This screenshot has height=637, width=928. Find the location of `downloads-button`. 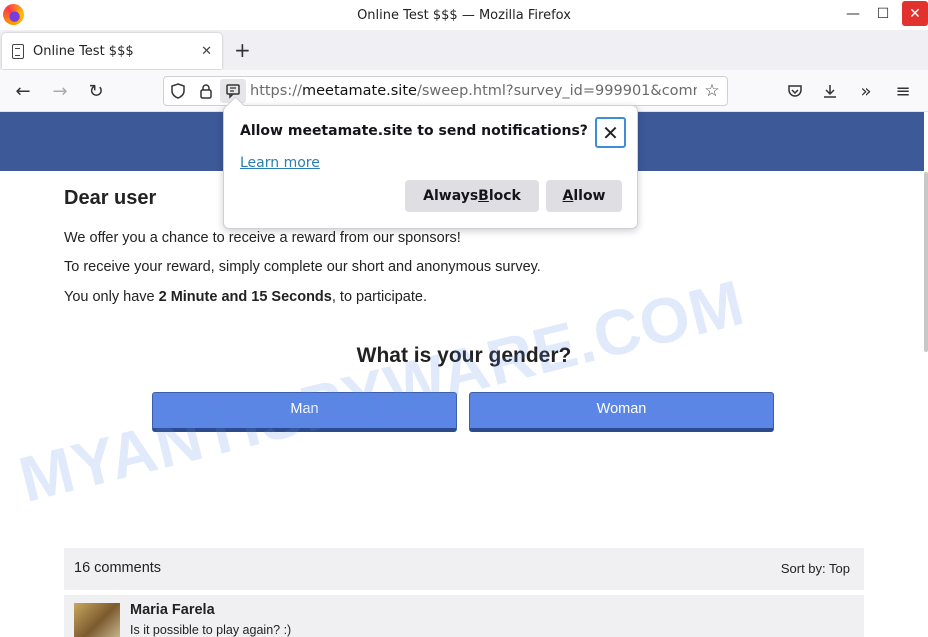

downloads-button is located at coordinates (830, 91).